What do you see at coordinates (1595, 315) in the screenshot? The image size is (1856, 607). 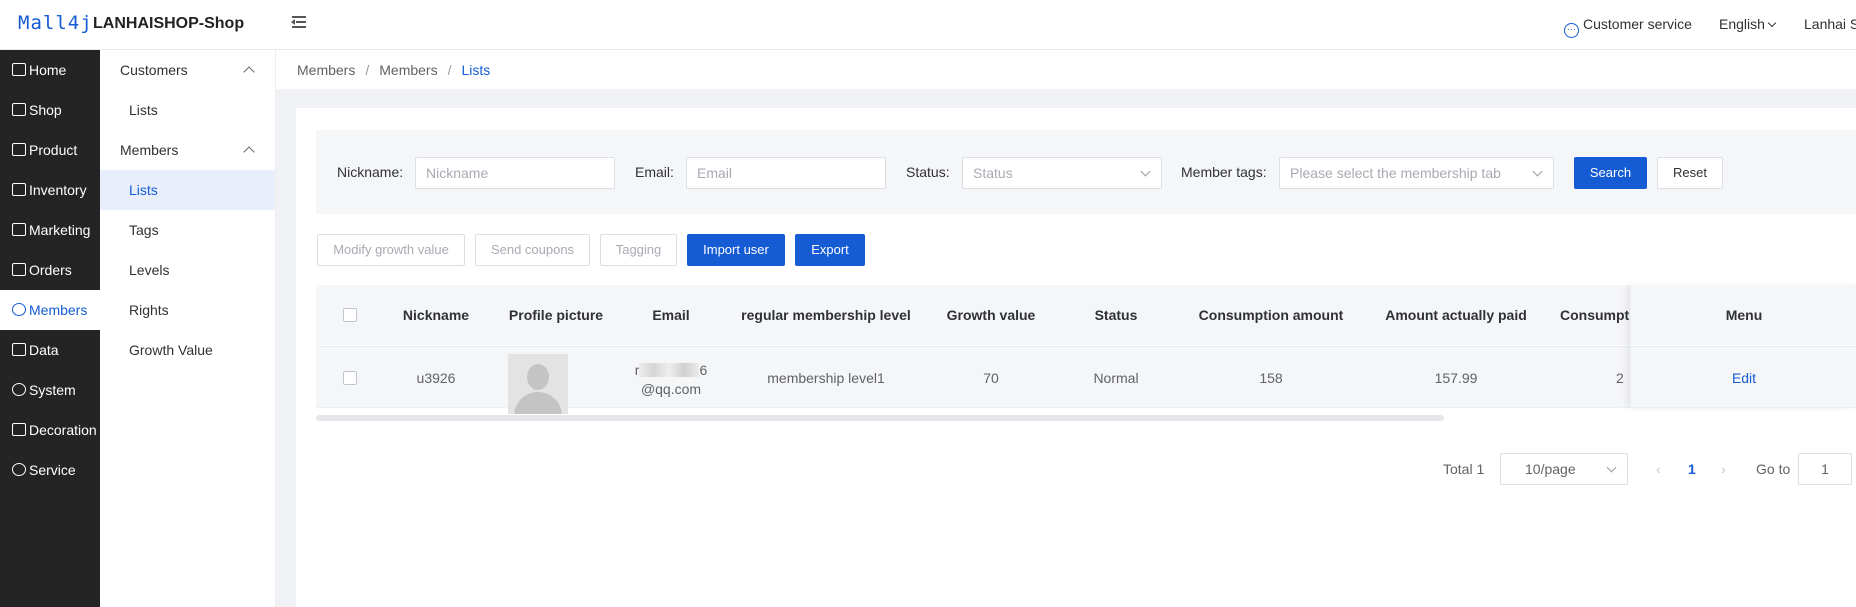 I see `column-consumption-truncated: Consumpt` at bounding box center [1595, 315].